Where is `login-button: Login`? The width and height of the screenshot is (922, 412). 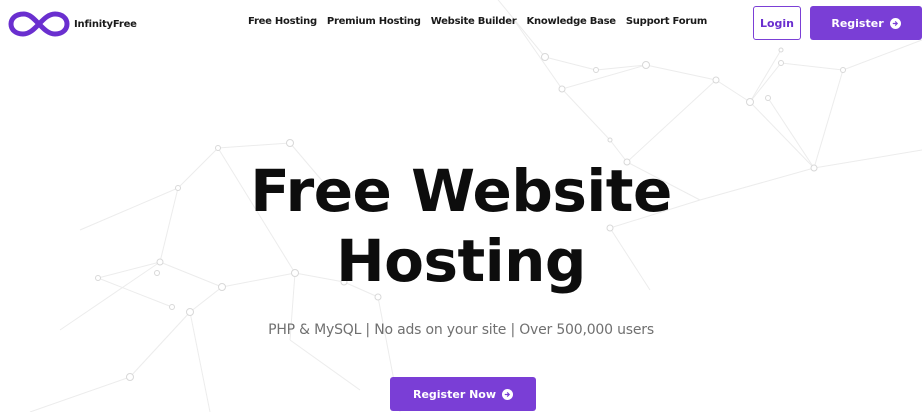
login-button: Login is located at coordinates (777, 23).